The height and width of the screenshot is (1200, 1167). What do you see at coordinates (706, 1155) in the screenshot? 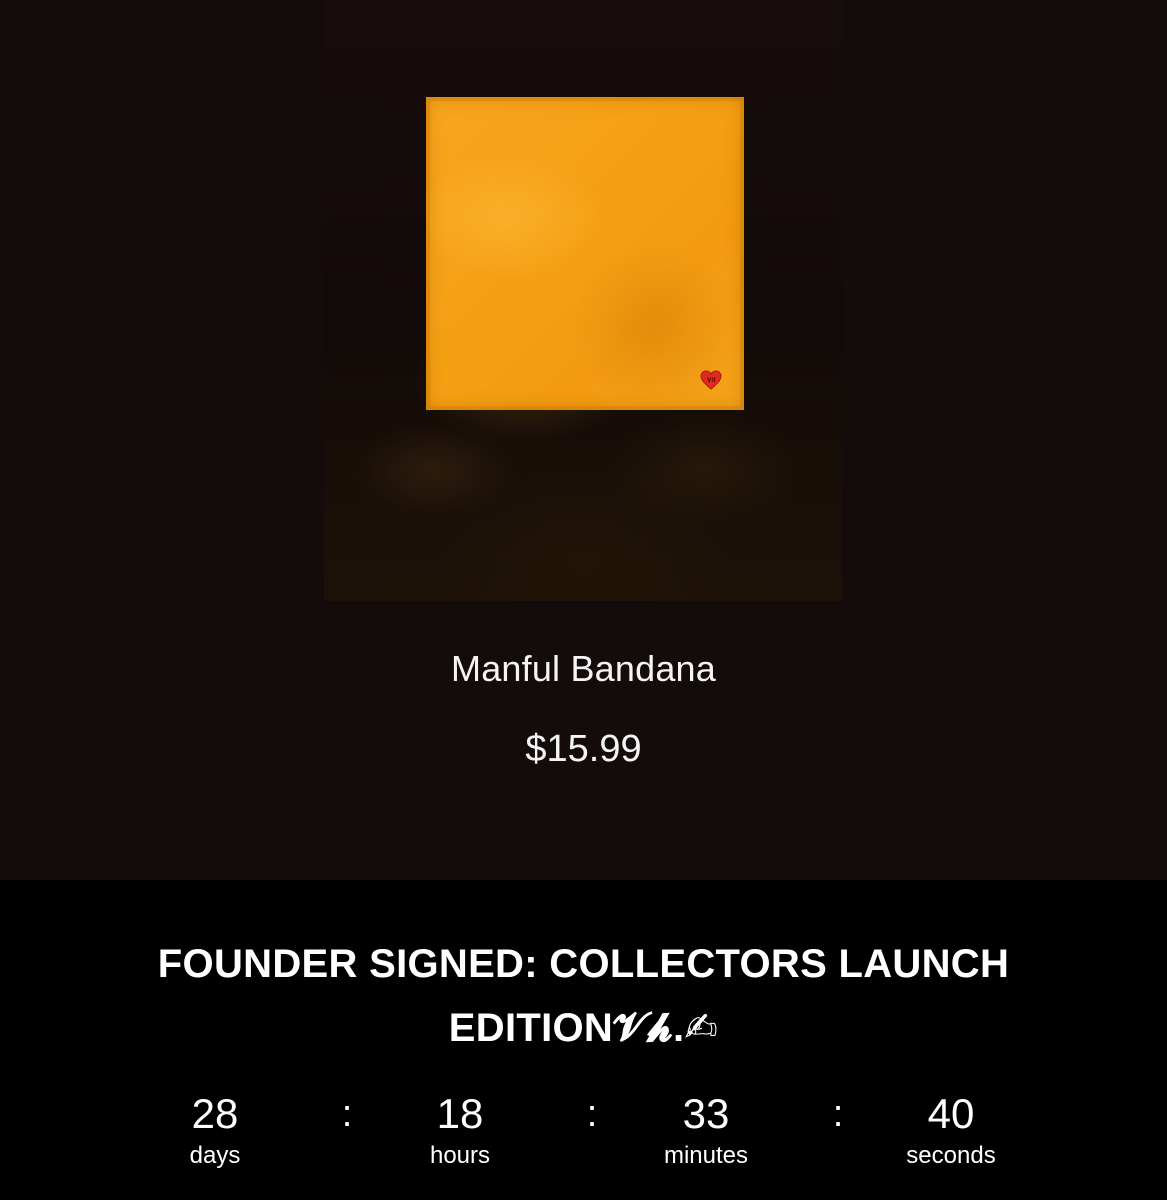
I see `countdown-minutes-label: minutes` at bounding box center [706, 1155].